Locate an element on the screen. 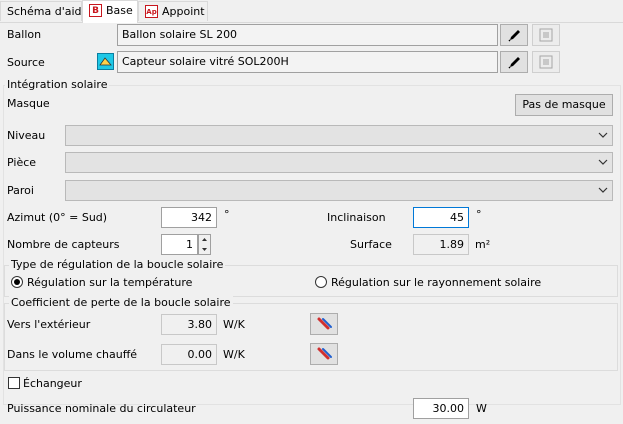  spin-up-icon is located at coordinates (204, 239).